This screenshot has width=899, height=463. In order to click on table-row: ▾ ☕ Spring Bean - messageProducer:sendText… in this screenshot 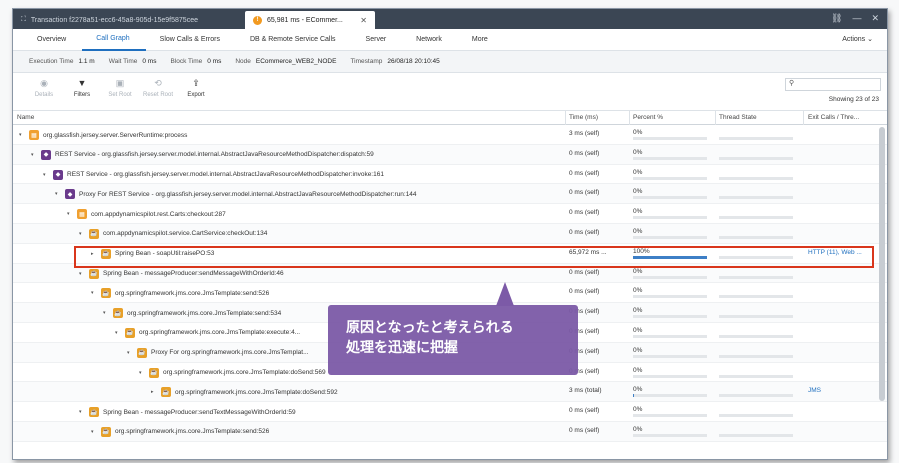, I will do `click(450, 412)`.